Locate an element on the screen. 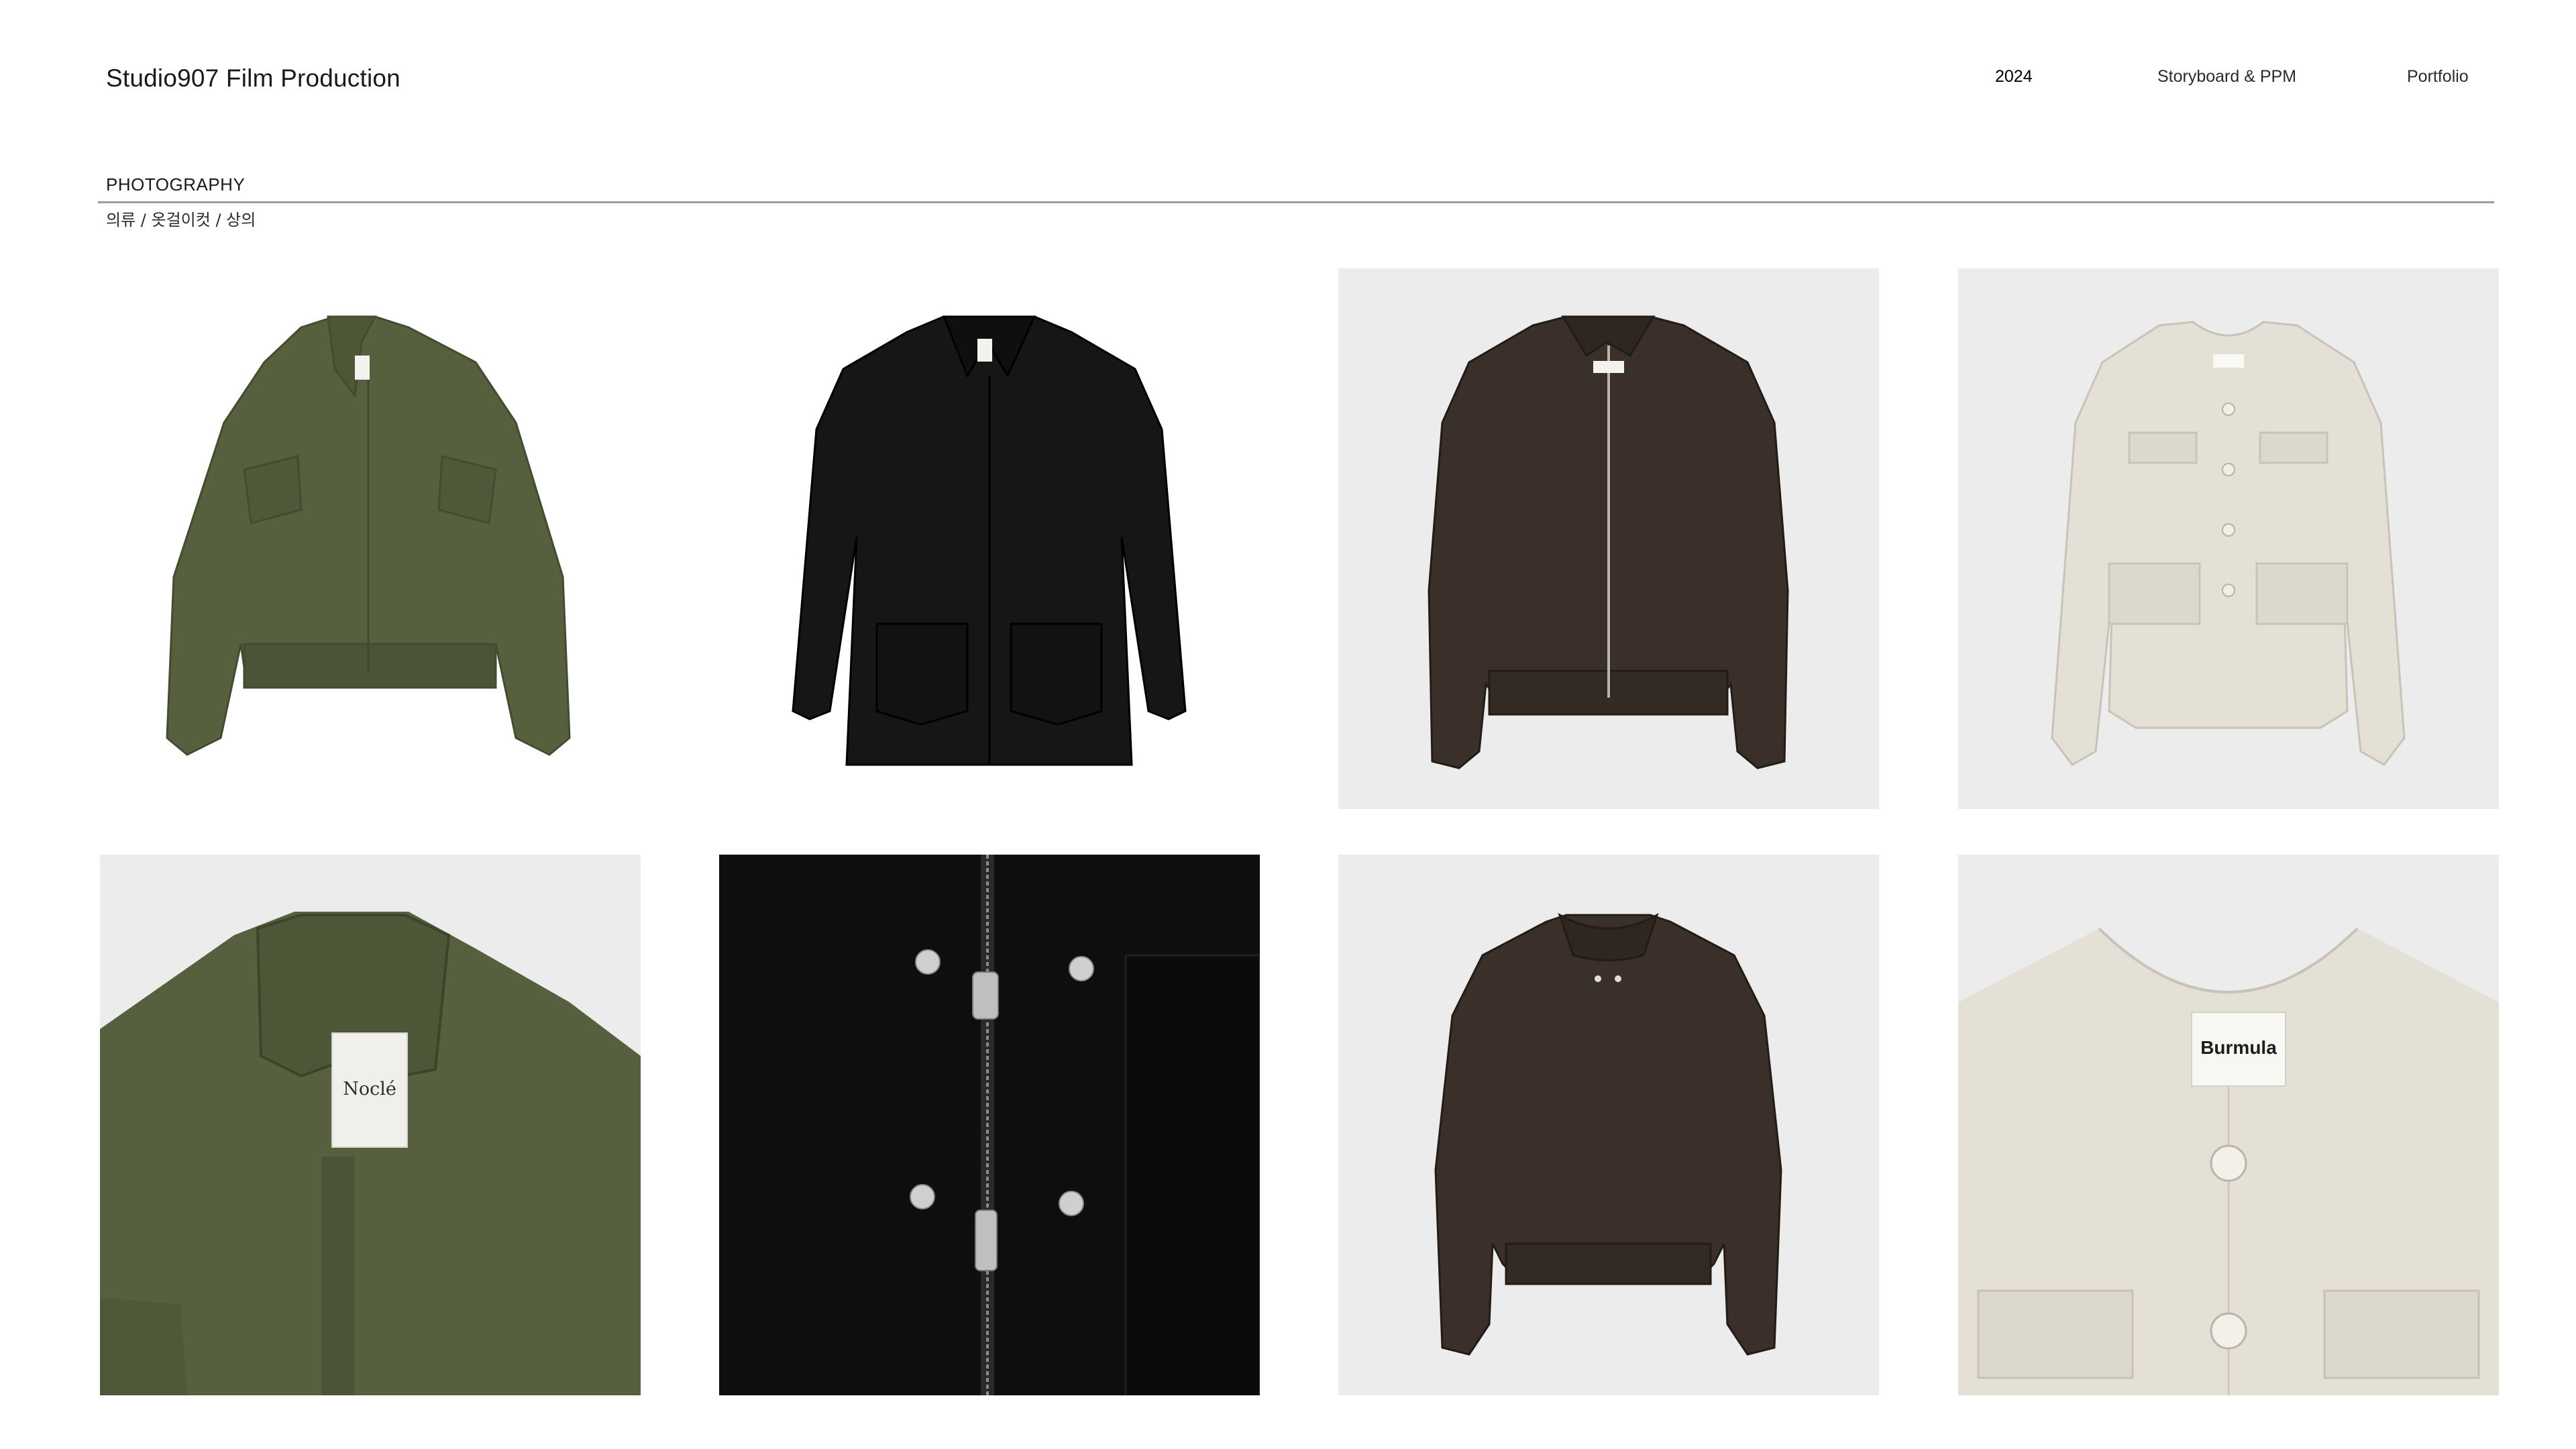 The image size is (2576, 1449). gallery-image-leather-jacket-back is located at coordinates (1608, 1125).